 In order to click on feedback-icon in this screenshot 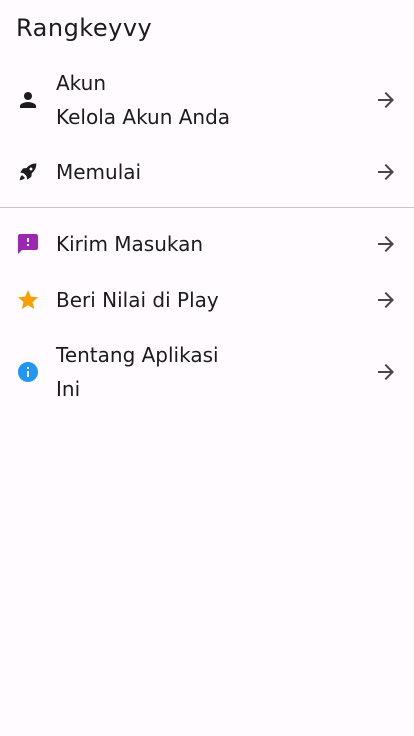, I will do `click(28, 244)`.